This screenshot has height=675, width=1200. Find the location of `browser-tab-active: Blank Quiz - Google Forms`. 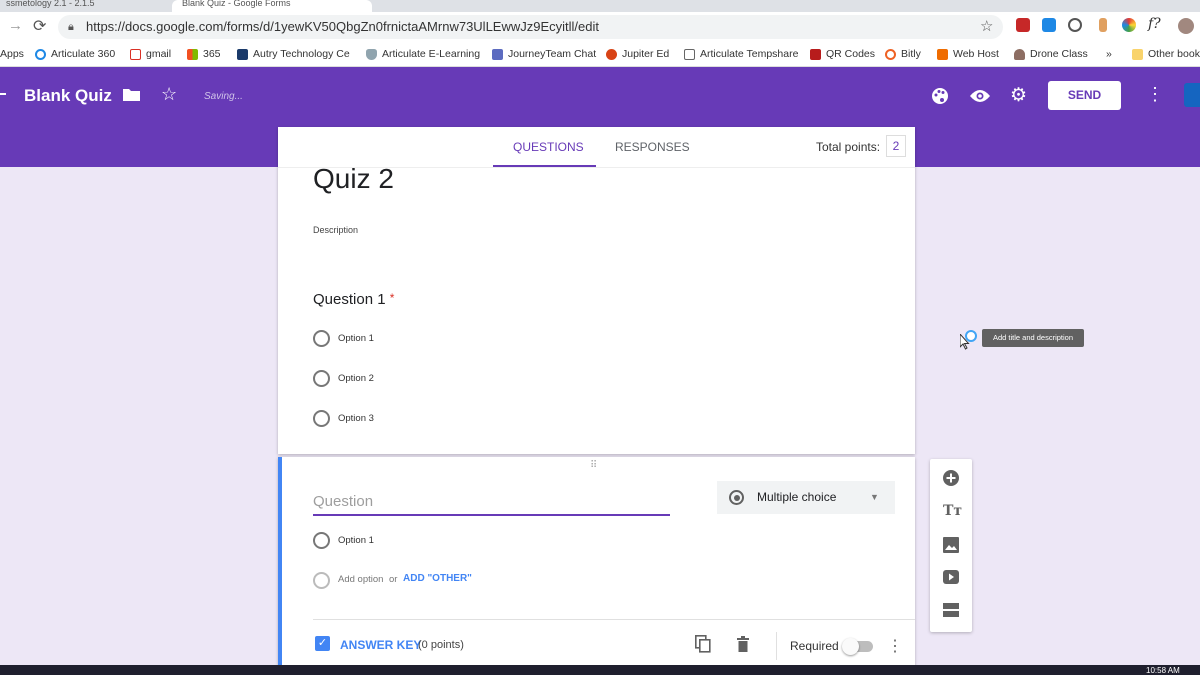

browser-tab-active: Blank Quiz - Google Forms is located at coordinates (272, 6).